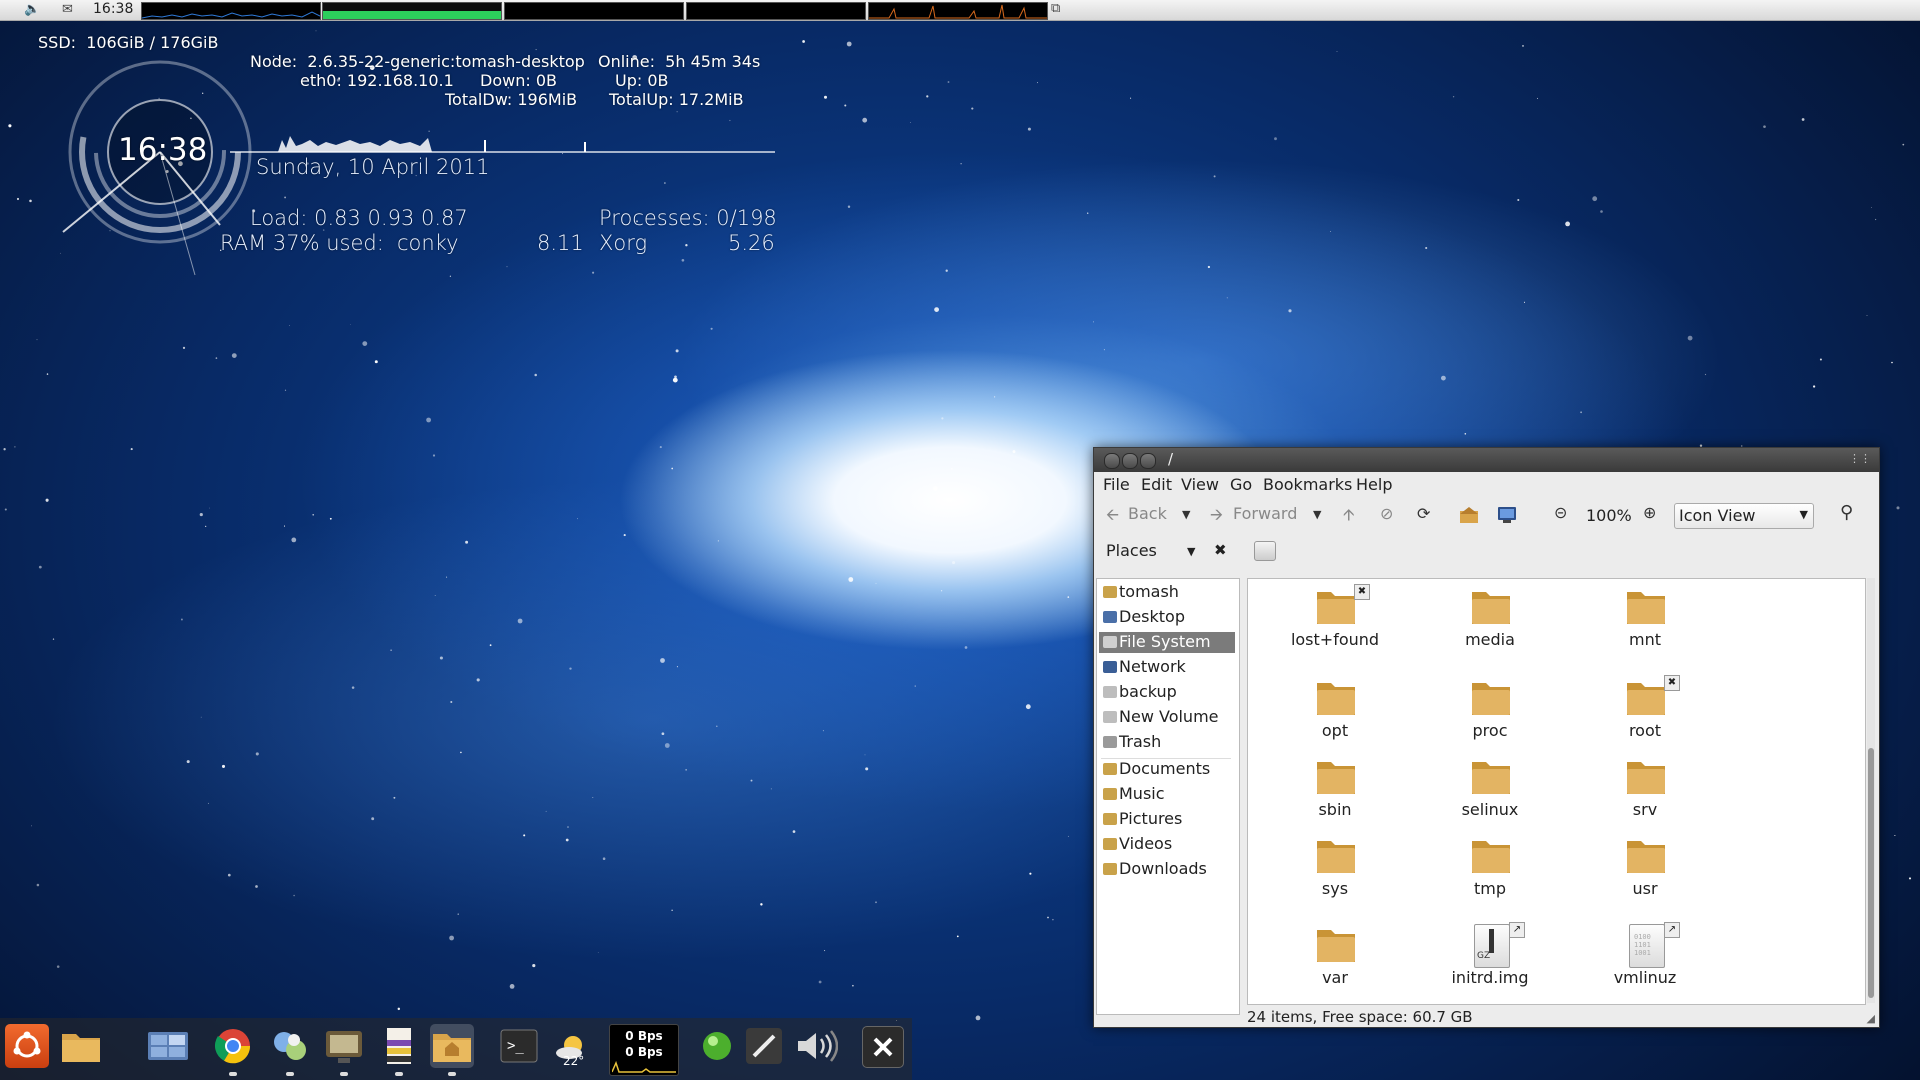  What do you see at coordinates (168, 1046) in the screenshot?
I see `workspace-switcher-icon` at bounding box center [168, 1046].